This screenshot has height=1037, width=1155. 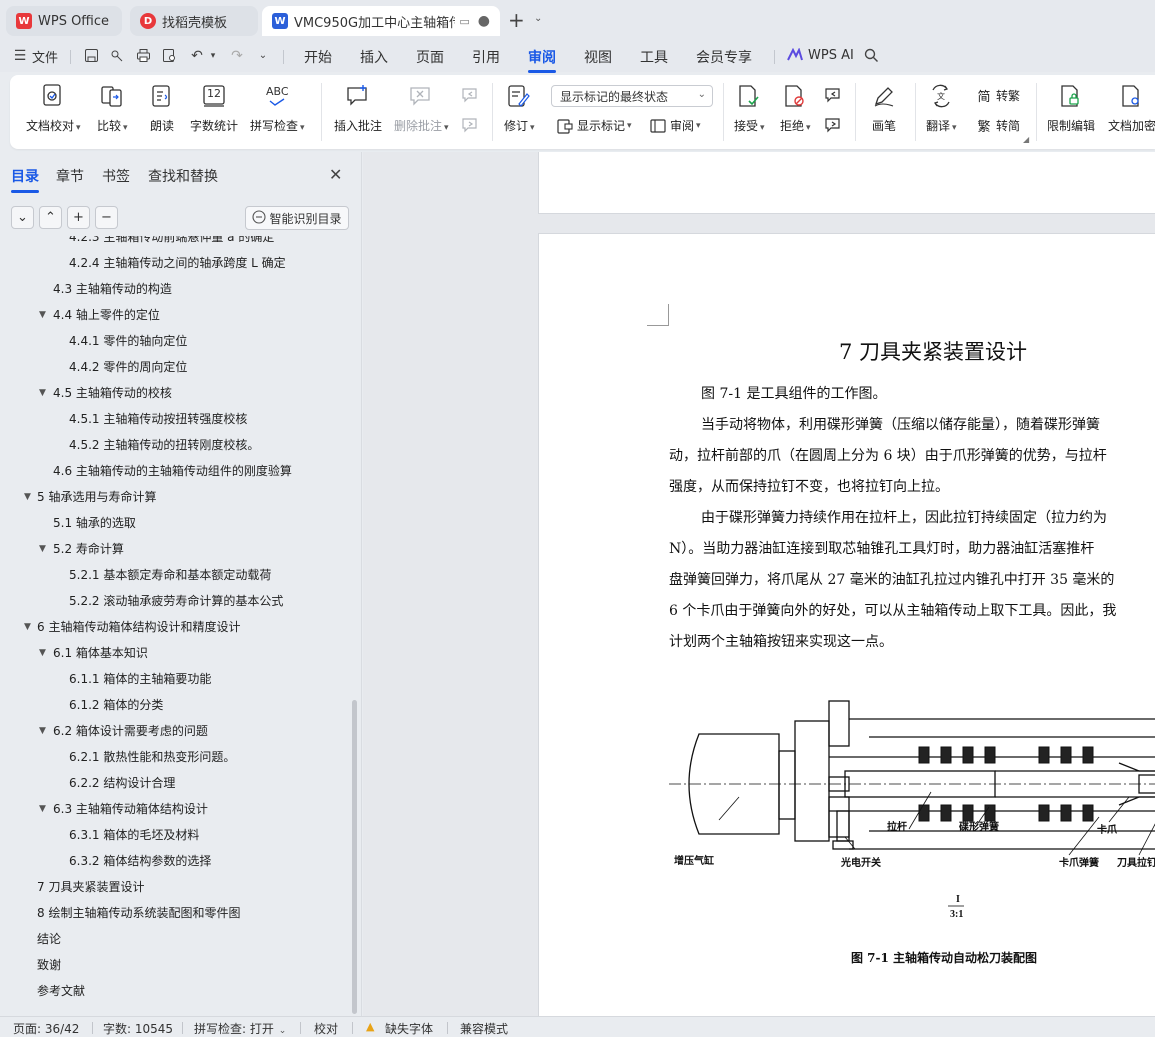 I want to click on status-proofread: 校对, so click(x=326, y=1028).